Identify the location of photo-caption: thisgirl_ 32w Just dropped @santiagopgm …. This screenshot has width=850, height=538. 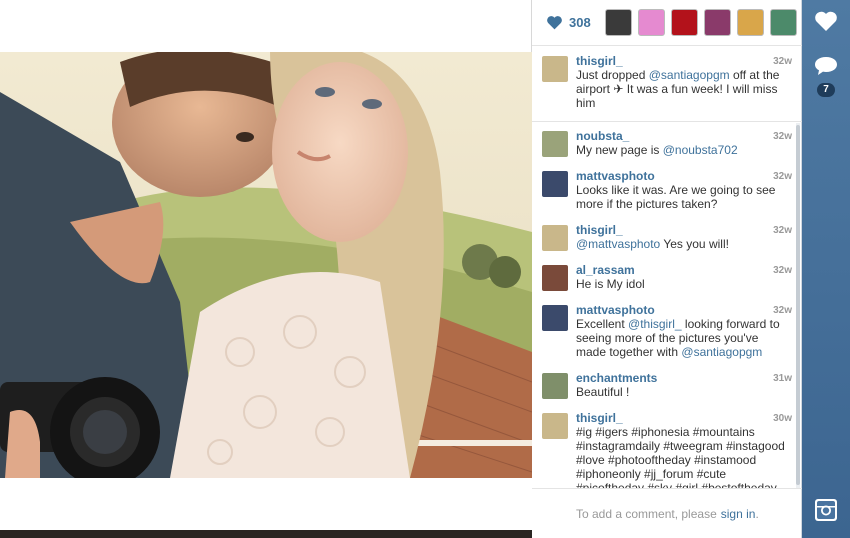
(667, 84).